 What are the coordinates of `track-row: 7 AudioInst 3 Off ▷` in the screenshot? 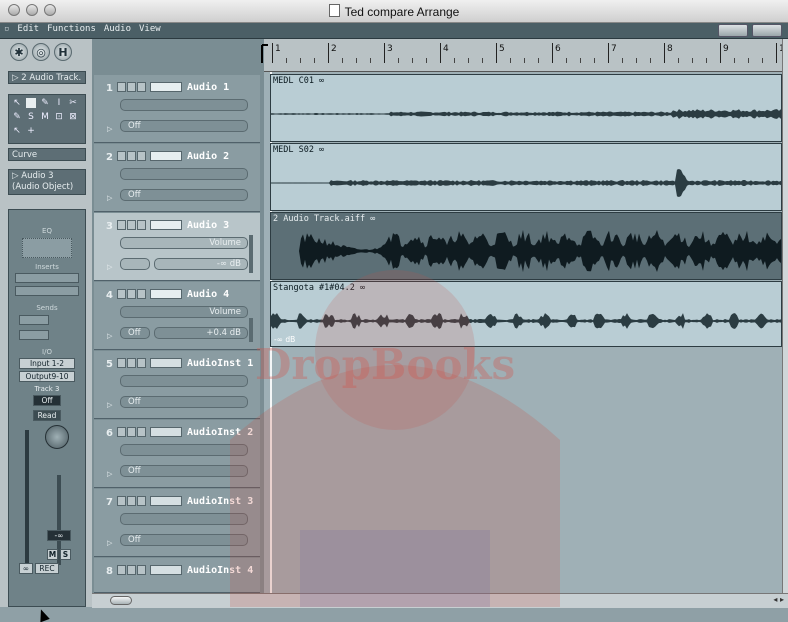 It's located at (177, 523).